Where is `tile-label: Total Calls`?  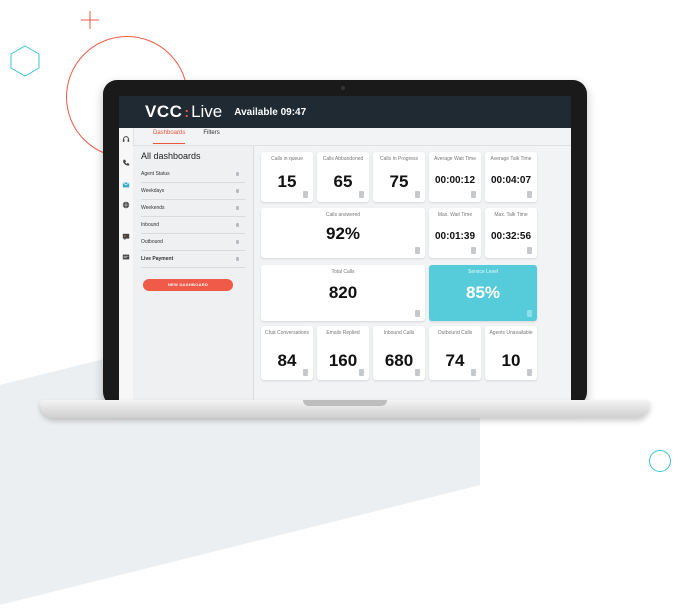
tile-label: Total Calls is located at coordinates (343, 272).